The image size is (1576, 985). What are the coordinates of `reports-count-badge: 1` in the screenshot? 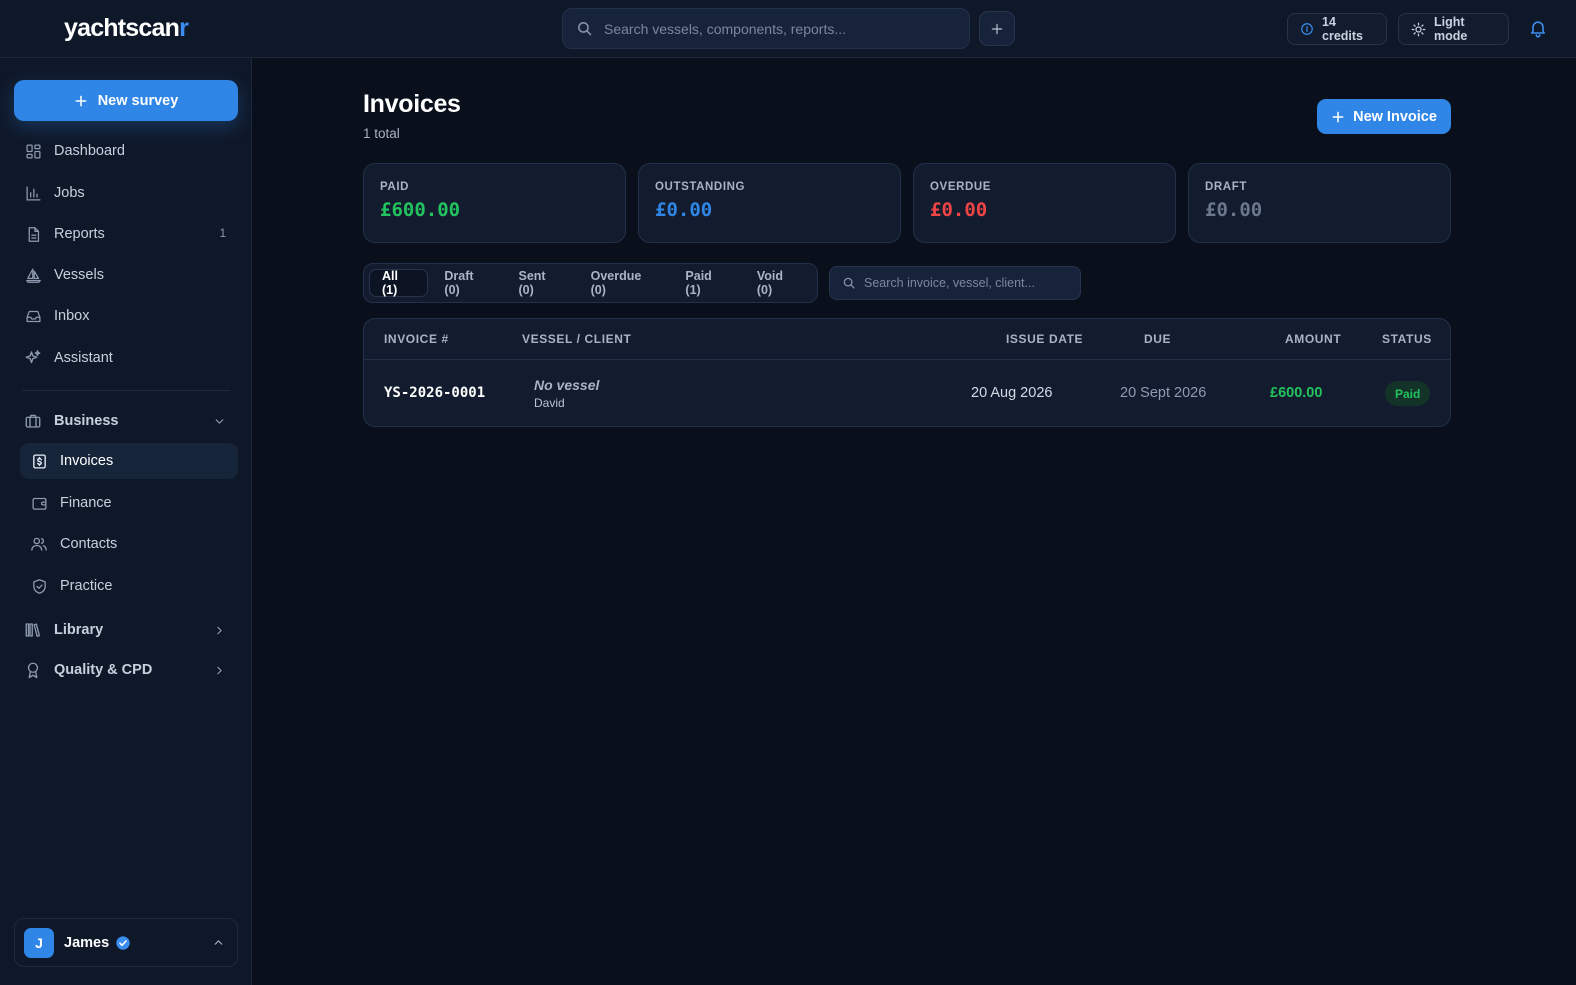 It's located at (222, 234).